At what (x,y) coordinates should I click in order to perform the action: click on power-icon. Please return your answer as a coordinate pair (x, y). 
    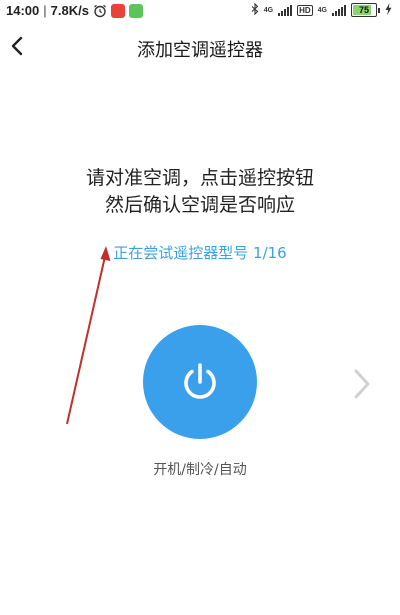
    Looking at the image, I should click on (200, 381).